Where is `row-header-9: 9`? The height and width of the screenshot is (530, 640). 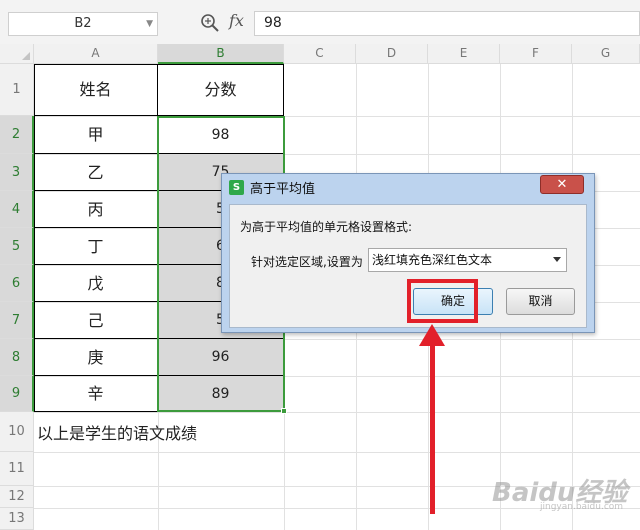 row-header-9: 9 is located at coordinates (17, 394).